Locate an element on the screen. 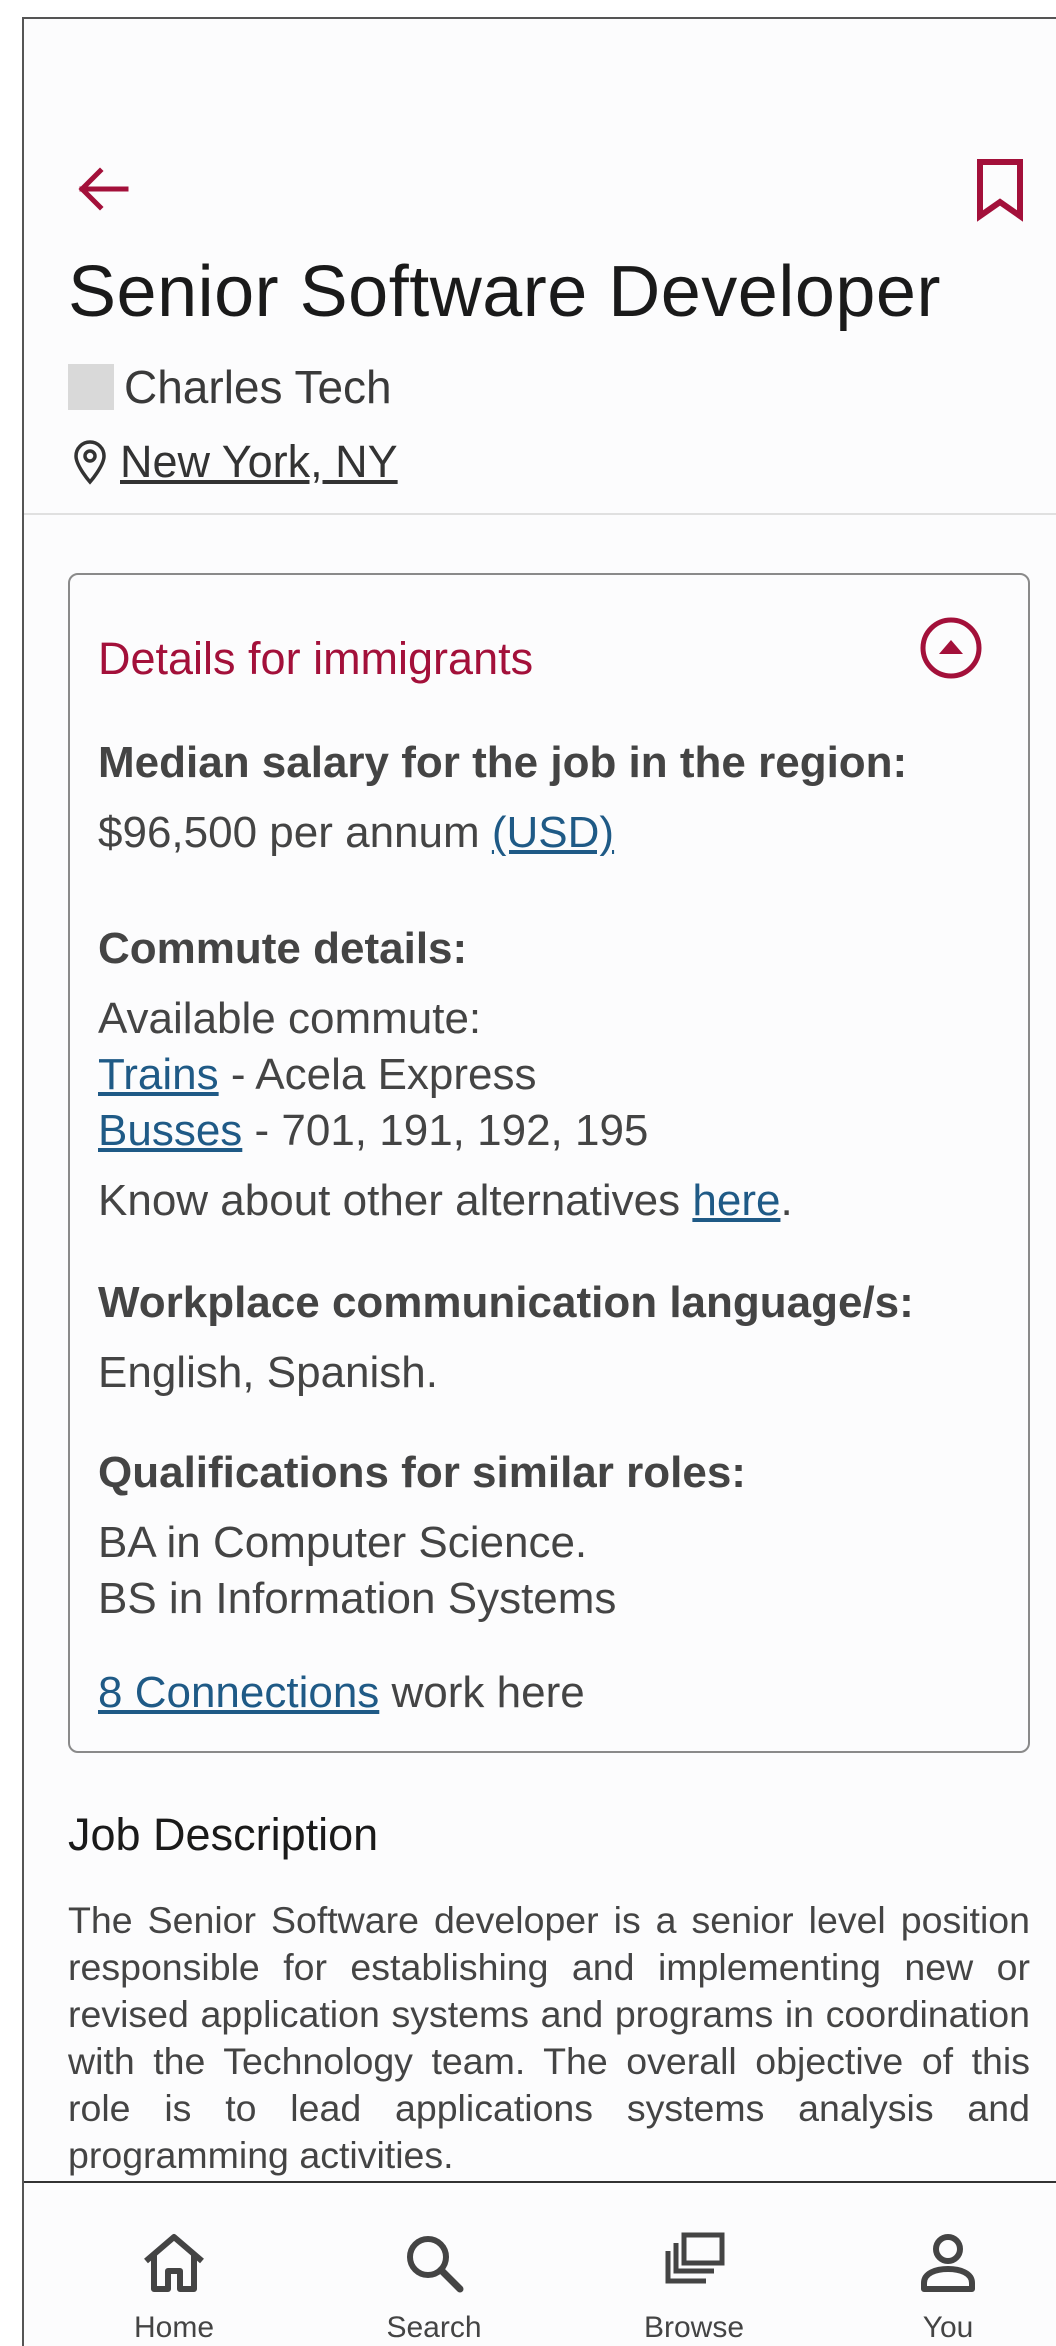  trains-line: Trains - Acela Express is located at coordinates (548, 1075).